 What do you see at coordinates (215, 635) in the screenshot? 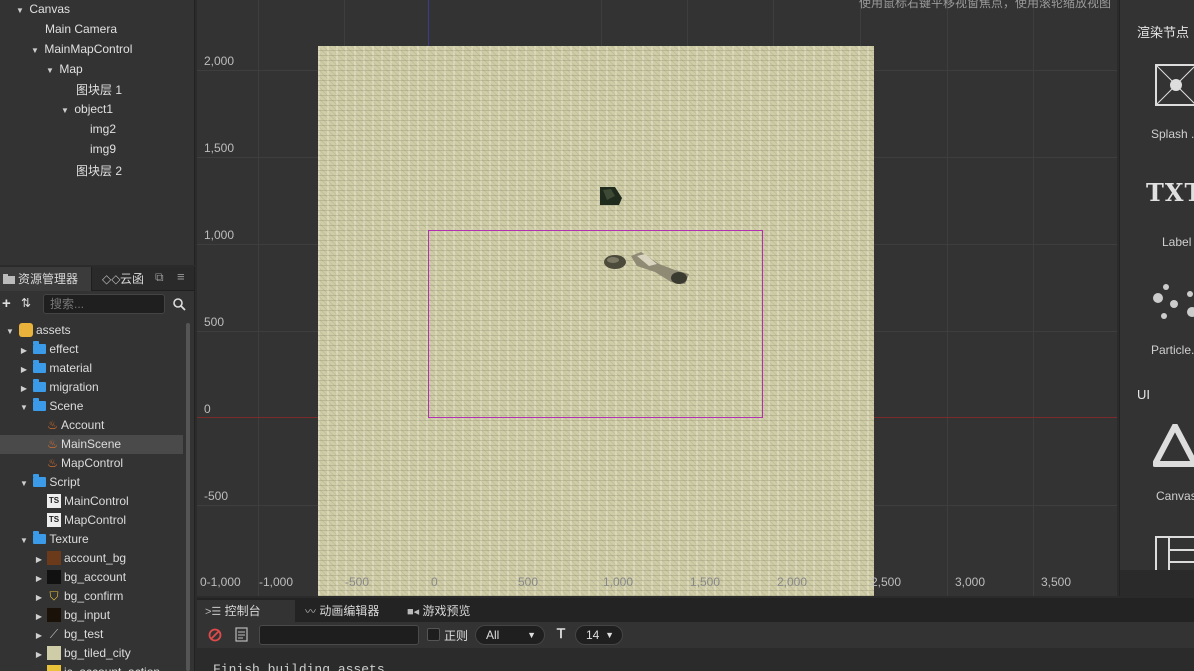
I see `clear-icon` at bounding box center [215, 635].